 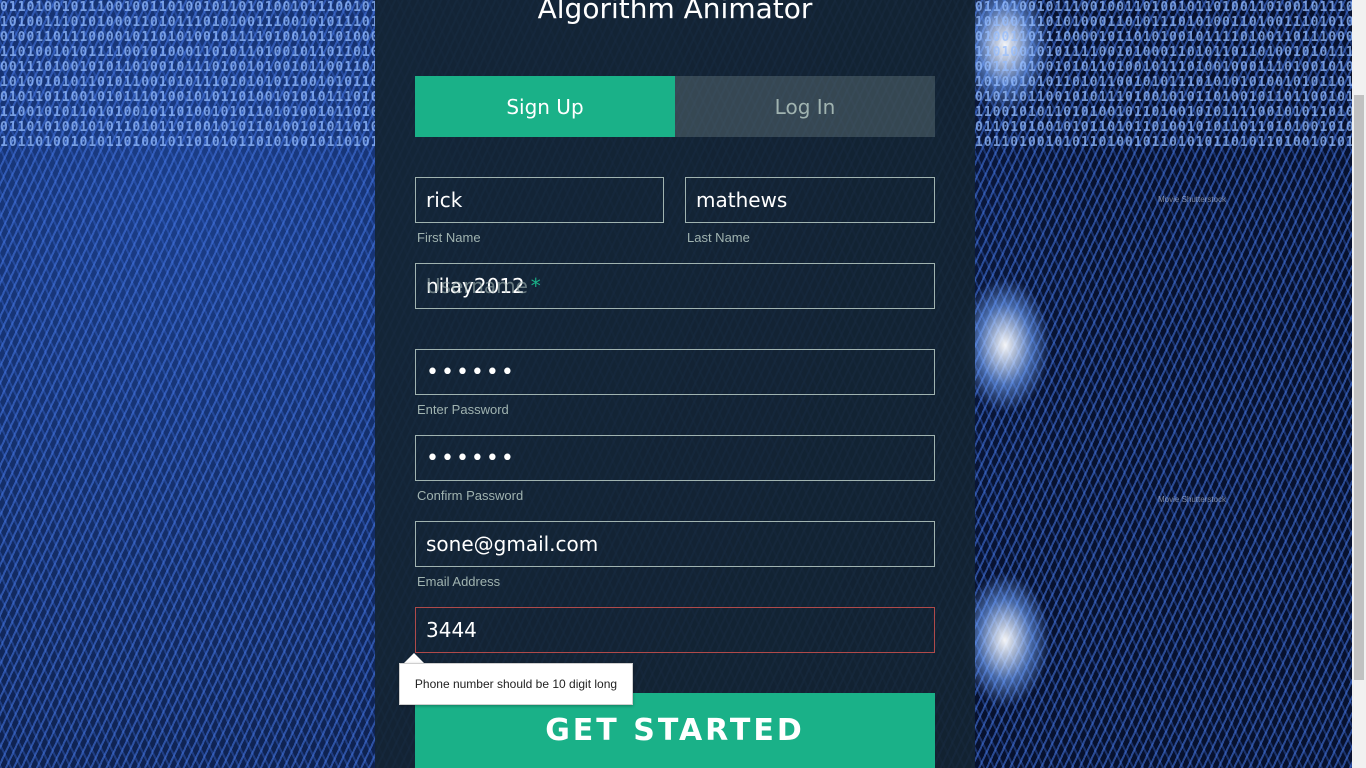 I want to click on phone-input: 3444, so click(x=675, y=630).